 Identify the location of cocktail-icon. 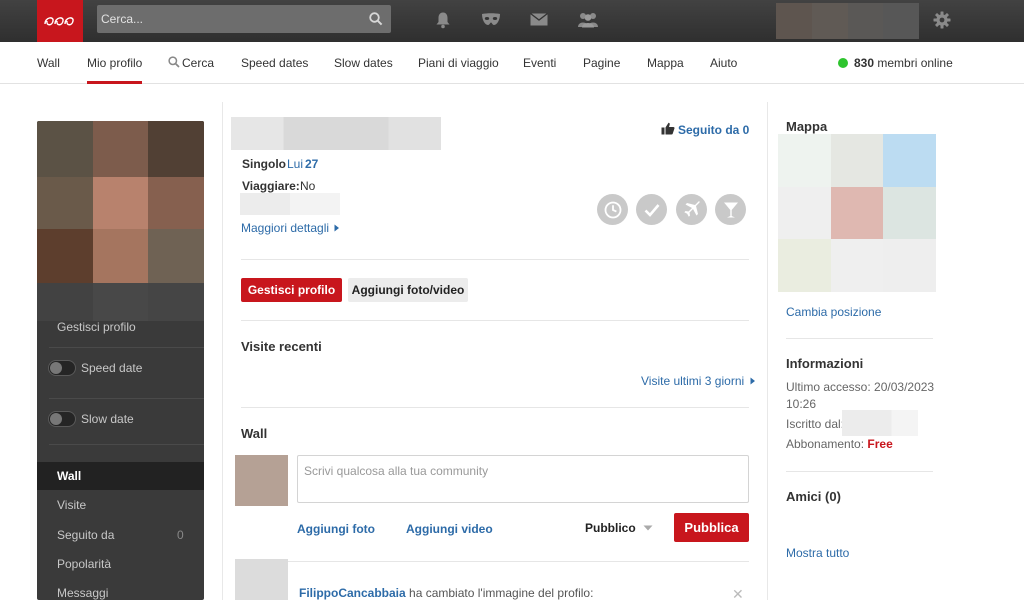
(730, 209).